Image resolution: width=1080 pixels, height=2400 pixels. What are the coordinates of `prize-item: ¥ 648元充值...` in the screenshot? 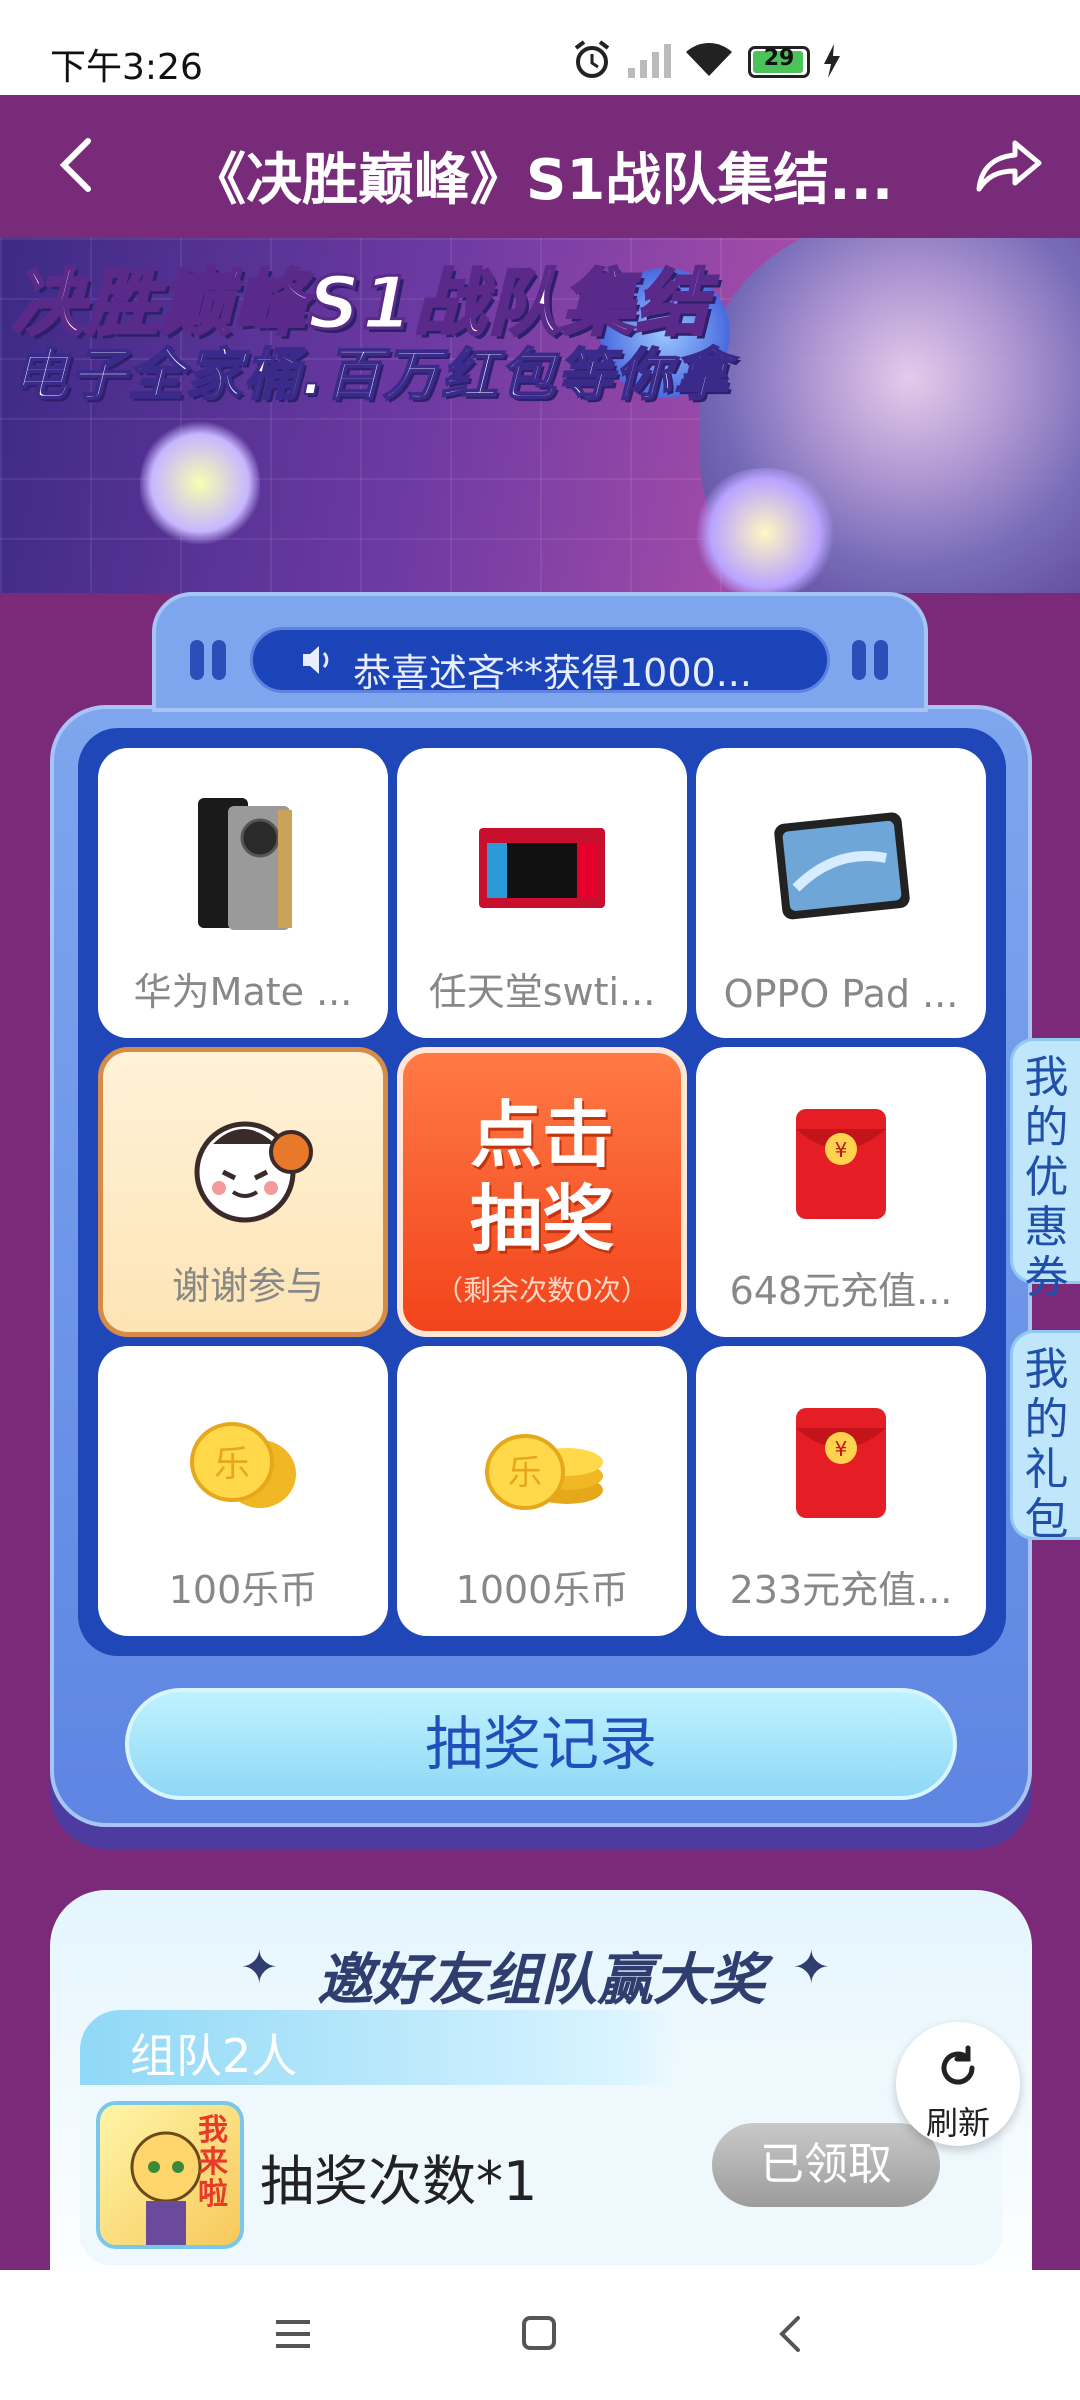 It's located at (841, 1192).